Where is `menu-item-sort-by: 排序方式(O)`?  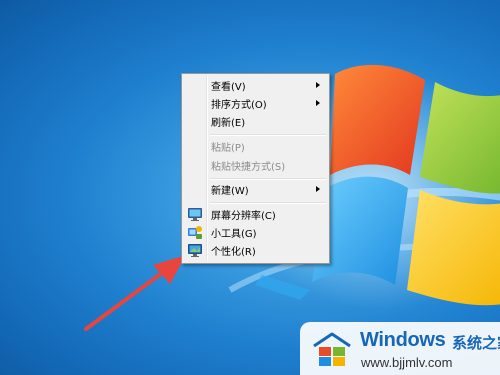 menu-item-sort-by: 排序方式(O) is located at coordinates (255, 103).